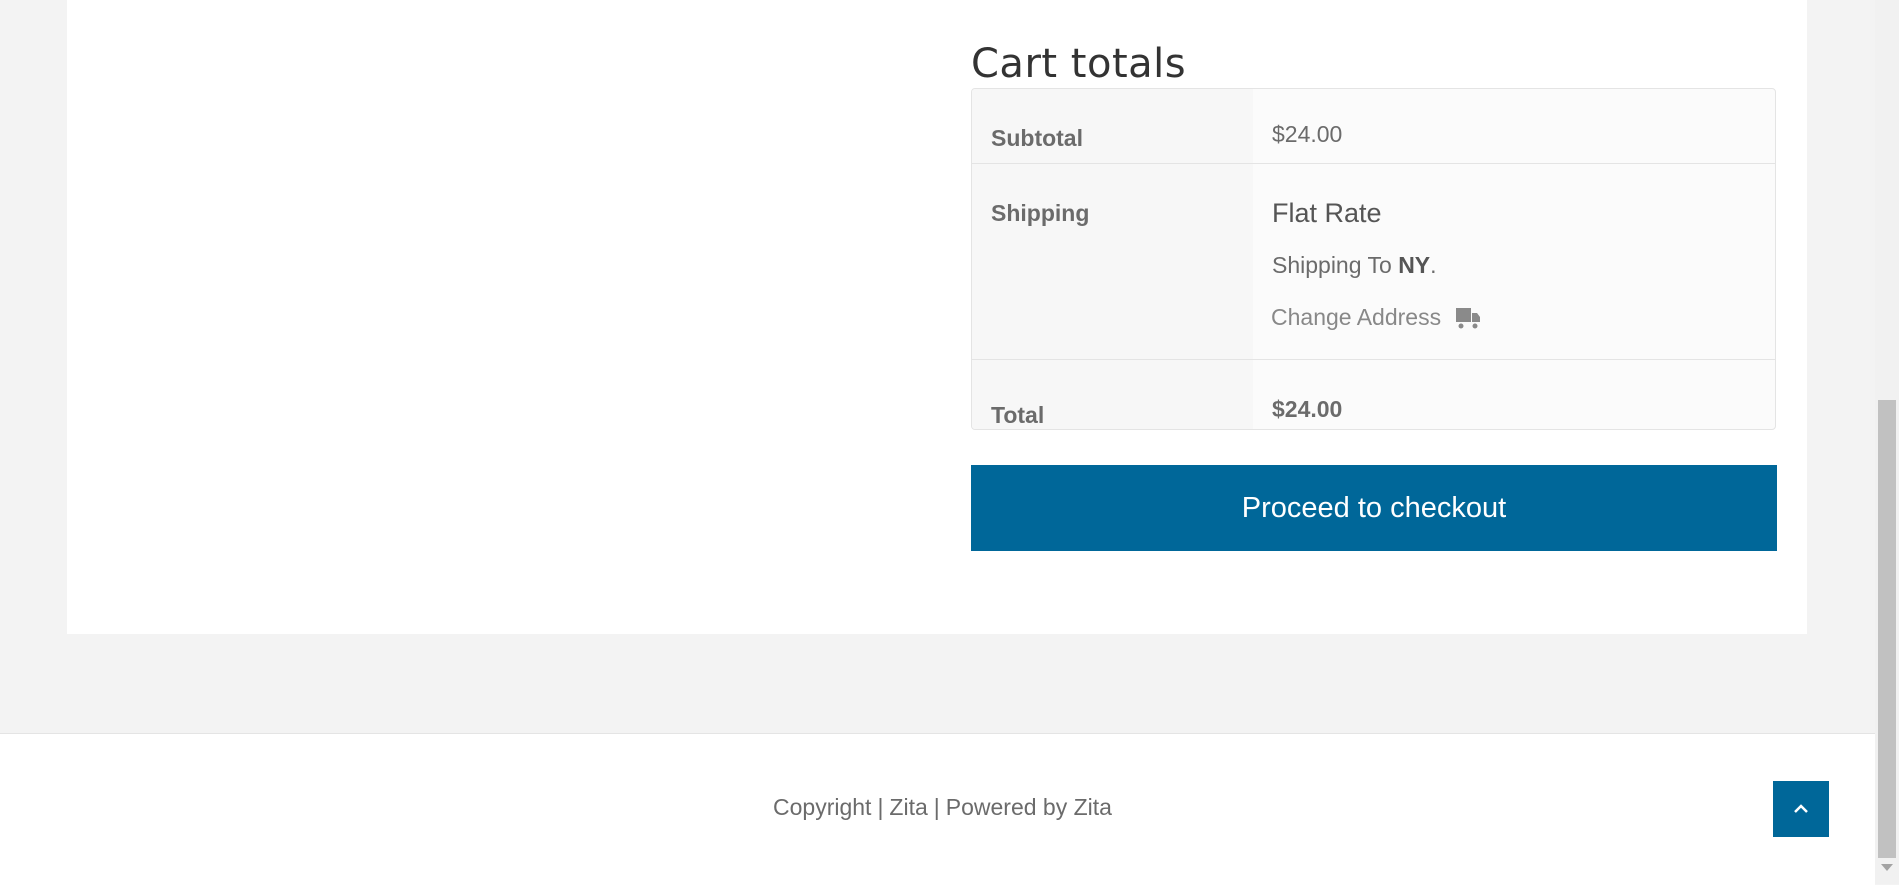 The height and width of the screenshot is (885, 1899). What do you see at coordinates (1373, 394) in the screenshot?
I see `total-row: Total $24.00` at bounding box center [1373, 394].